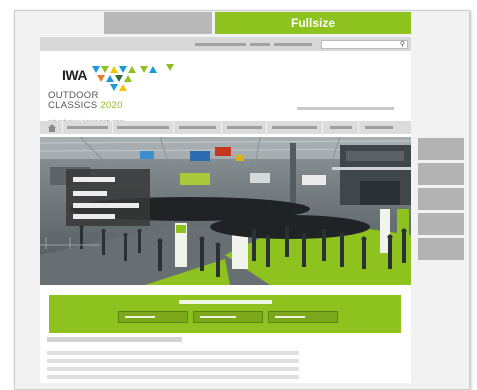 This screenshot has height=390, width=477. I want to click on logo-line-2: CLASSICS 2020, so click(85, 105).